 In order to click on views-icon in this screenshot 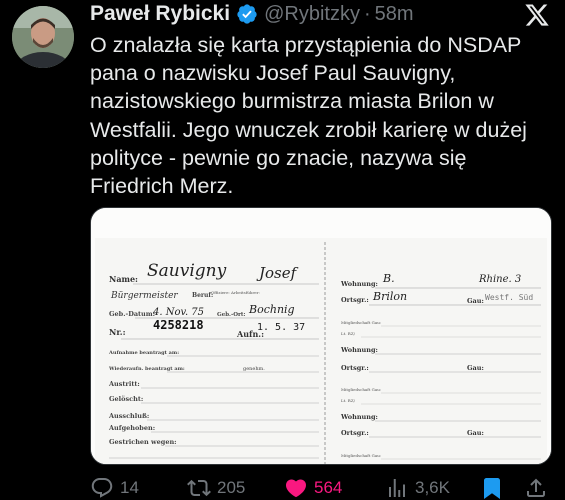, I will do `click(397, 488)`.